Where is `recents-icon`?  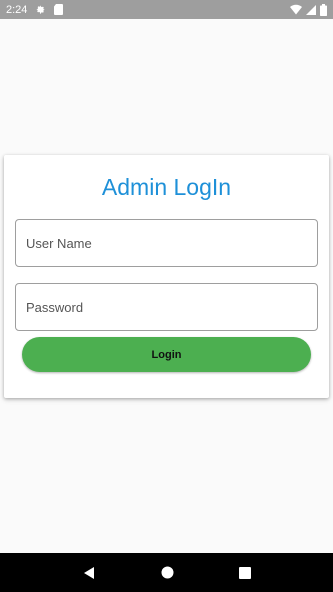
recents-icon is located at coordinates (244, 572).